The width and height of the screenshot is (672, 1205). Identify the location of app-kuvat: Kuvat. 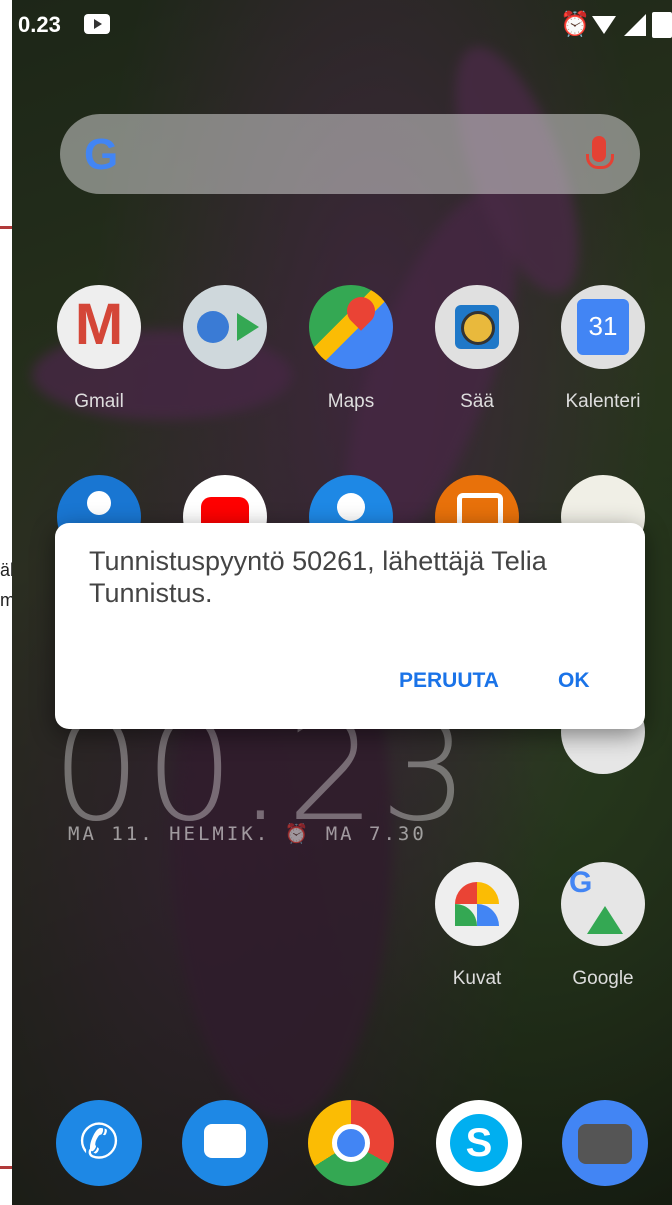
(477, 926).